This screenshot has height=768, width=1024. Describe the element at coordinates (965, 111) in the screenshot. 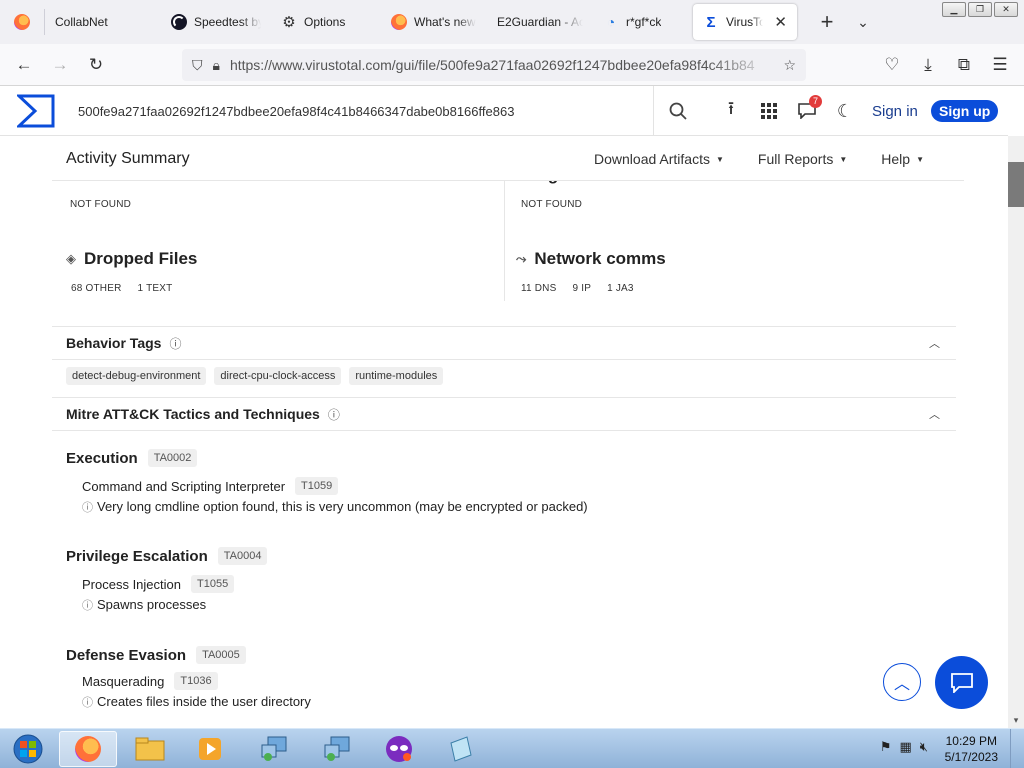

I see `sign-up-button: Sign up` at that location.